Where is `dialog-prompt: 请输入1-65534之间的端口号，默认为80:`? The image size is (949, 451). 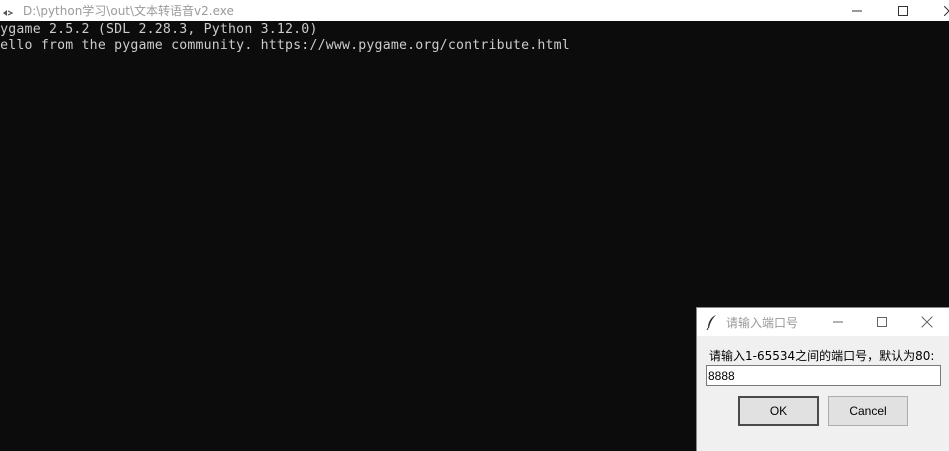 dialog-prompt: 请输入1-65534之间的端口号，默认为80: is located at coordinates (822, 356).